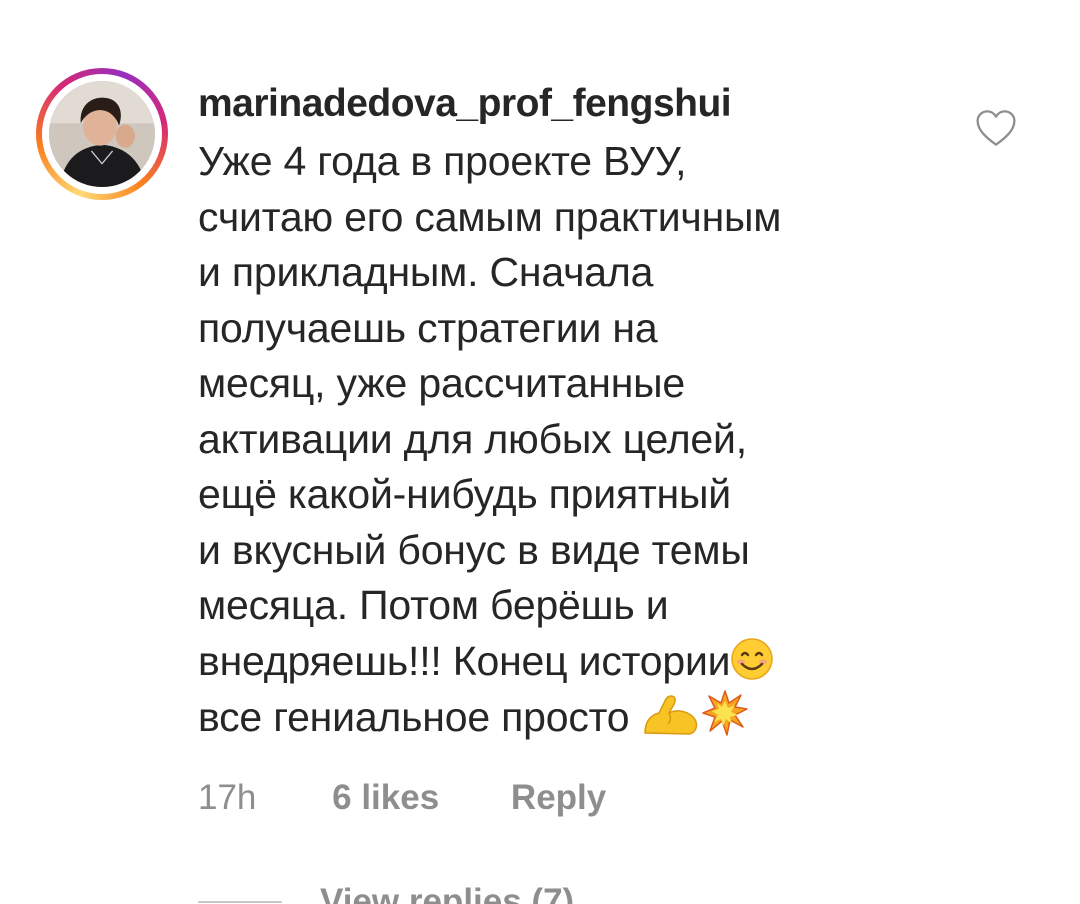 The width and height of the screenshot is (1080, 904). What do you see at coordinates (426, 272) in the screenshot?
I see `comment-line: и прикладным. Сначала` at bounding box center [426, 272].